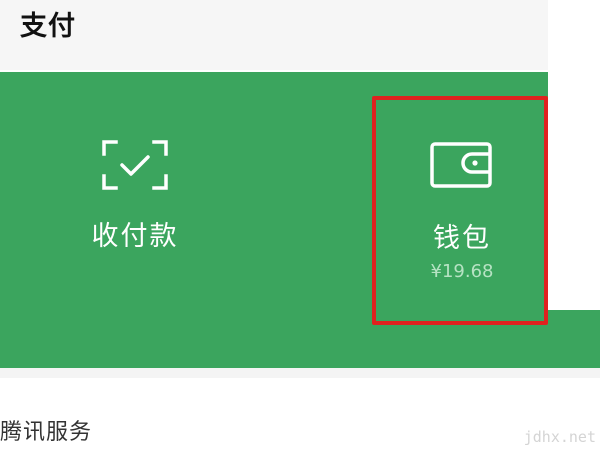  What do you see at coordinates (461, 165) in the screenshot?
I see `wallet-icon` at bounding box center [461, 165].